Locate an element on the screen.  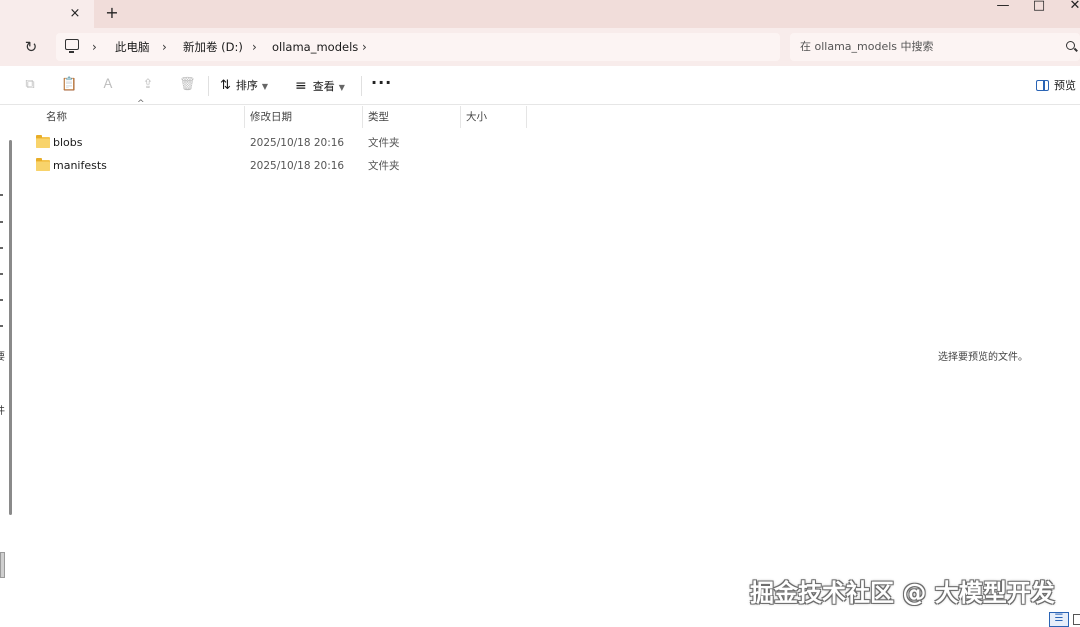
search-input: 在 ollama_models 中搜索 is located at coordinates (935, 47).